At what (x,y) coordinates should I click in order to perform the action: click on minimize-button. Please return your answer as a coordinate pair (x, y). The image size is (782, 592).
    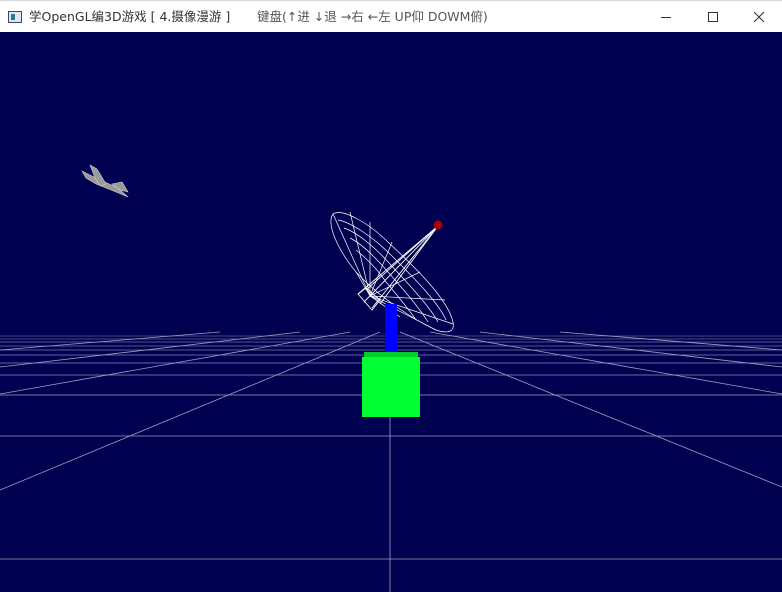
    Looking at the image, I should click on (666, 17).